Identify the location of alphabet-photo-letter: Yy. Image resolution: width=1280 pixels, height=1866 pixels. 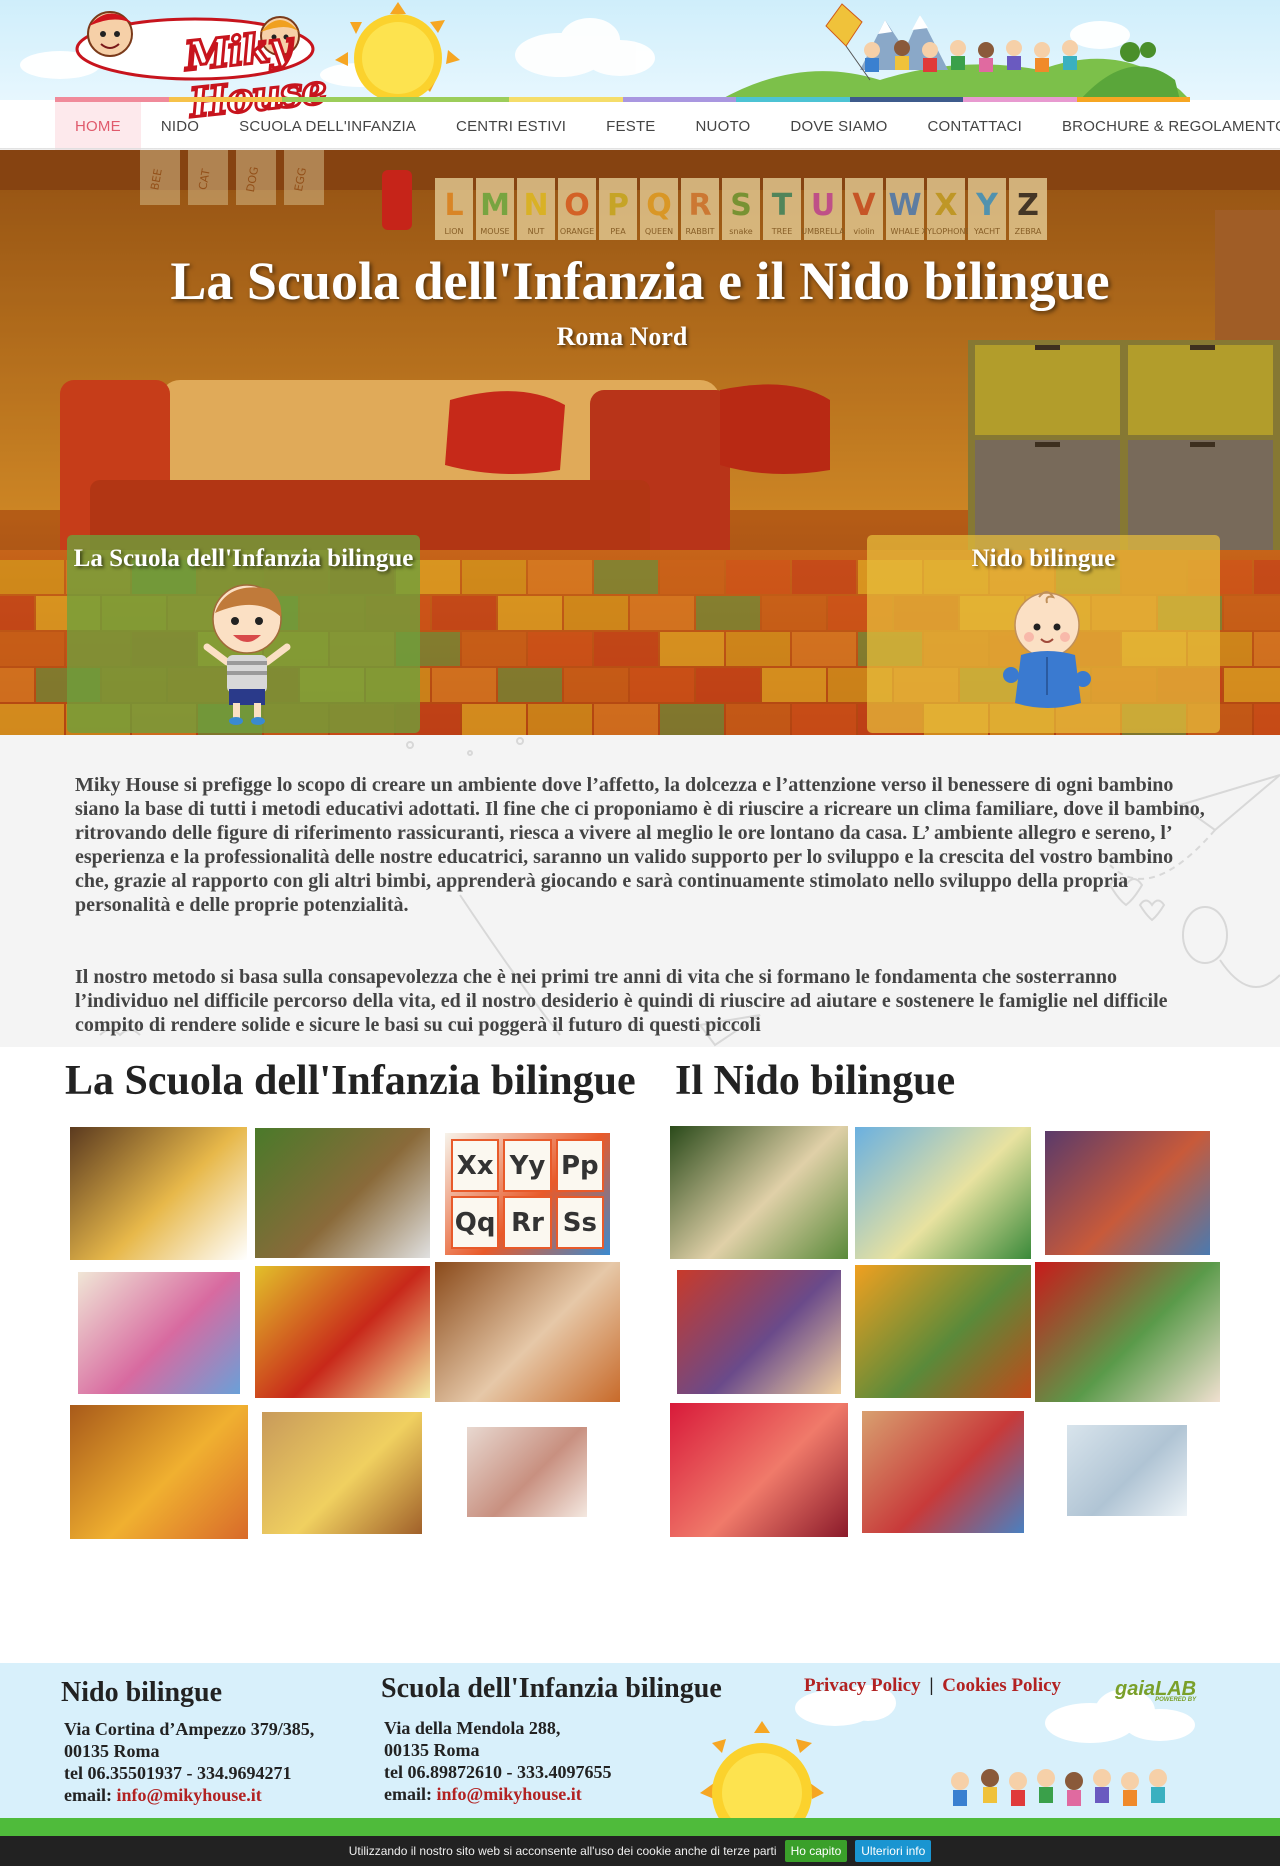
(527, 1165).